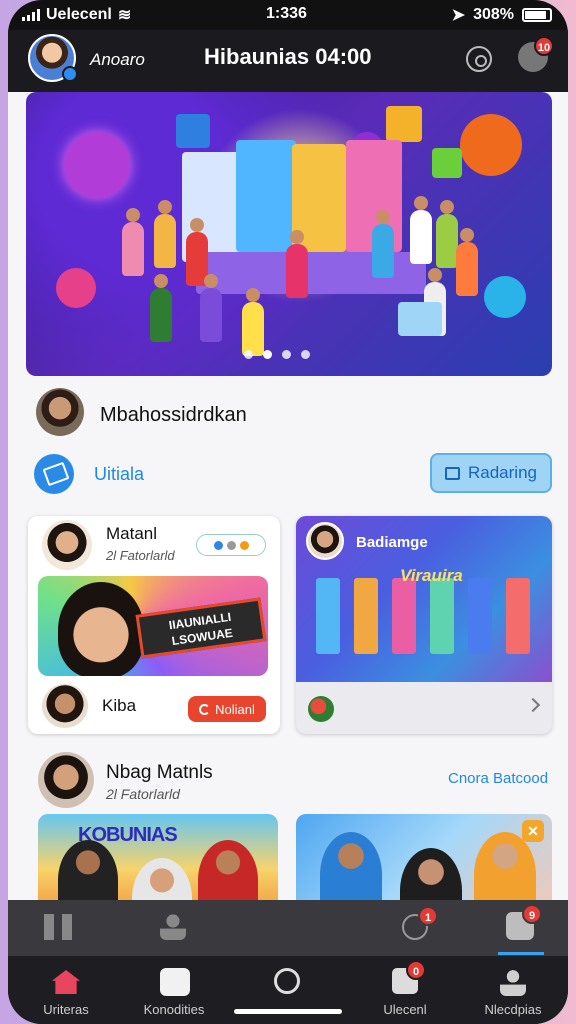 The width and height of the screenshot is (576, 1024). I want to click on nav-label-profile: Nlecdpias, so click(513, 1009).